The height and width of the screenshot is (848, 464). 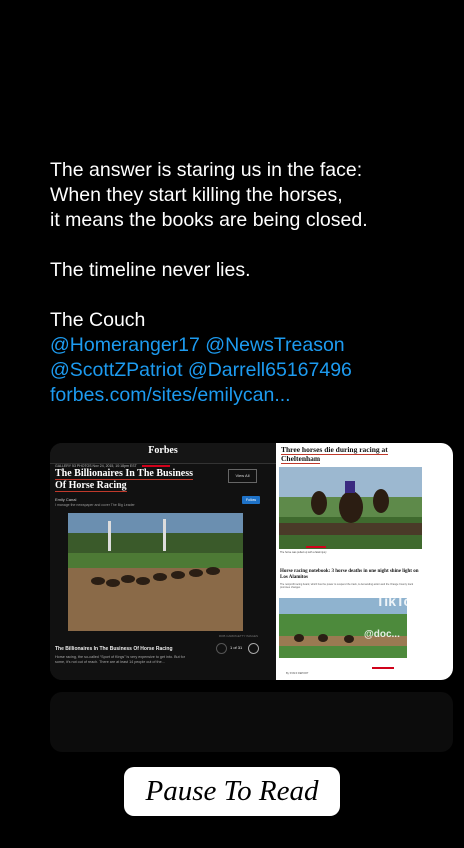 I want to click on horse-race-photo, so click(x=155, y=572).